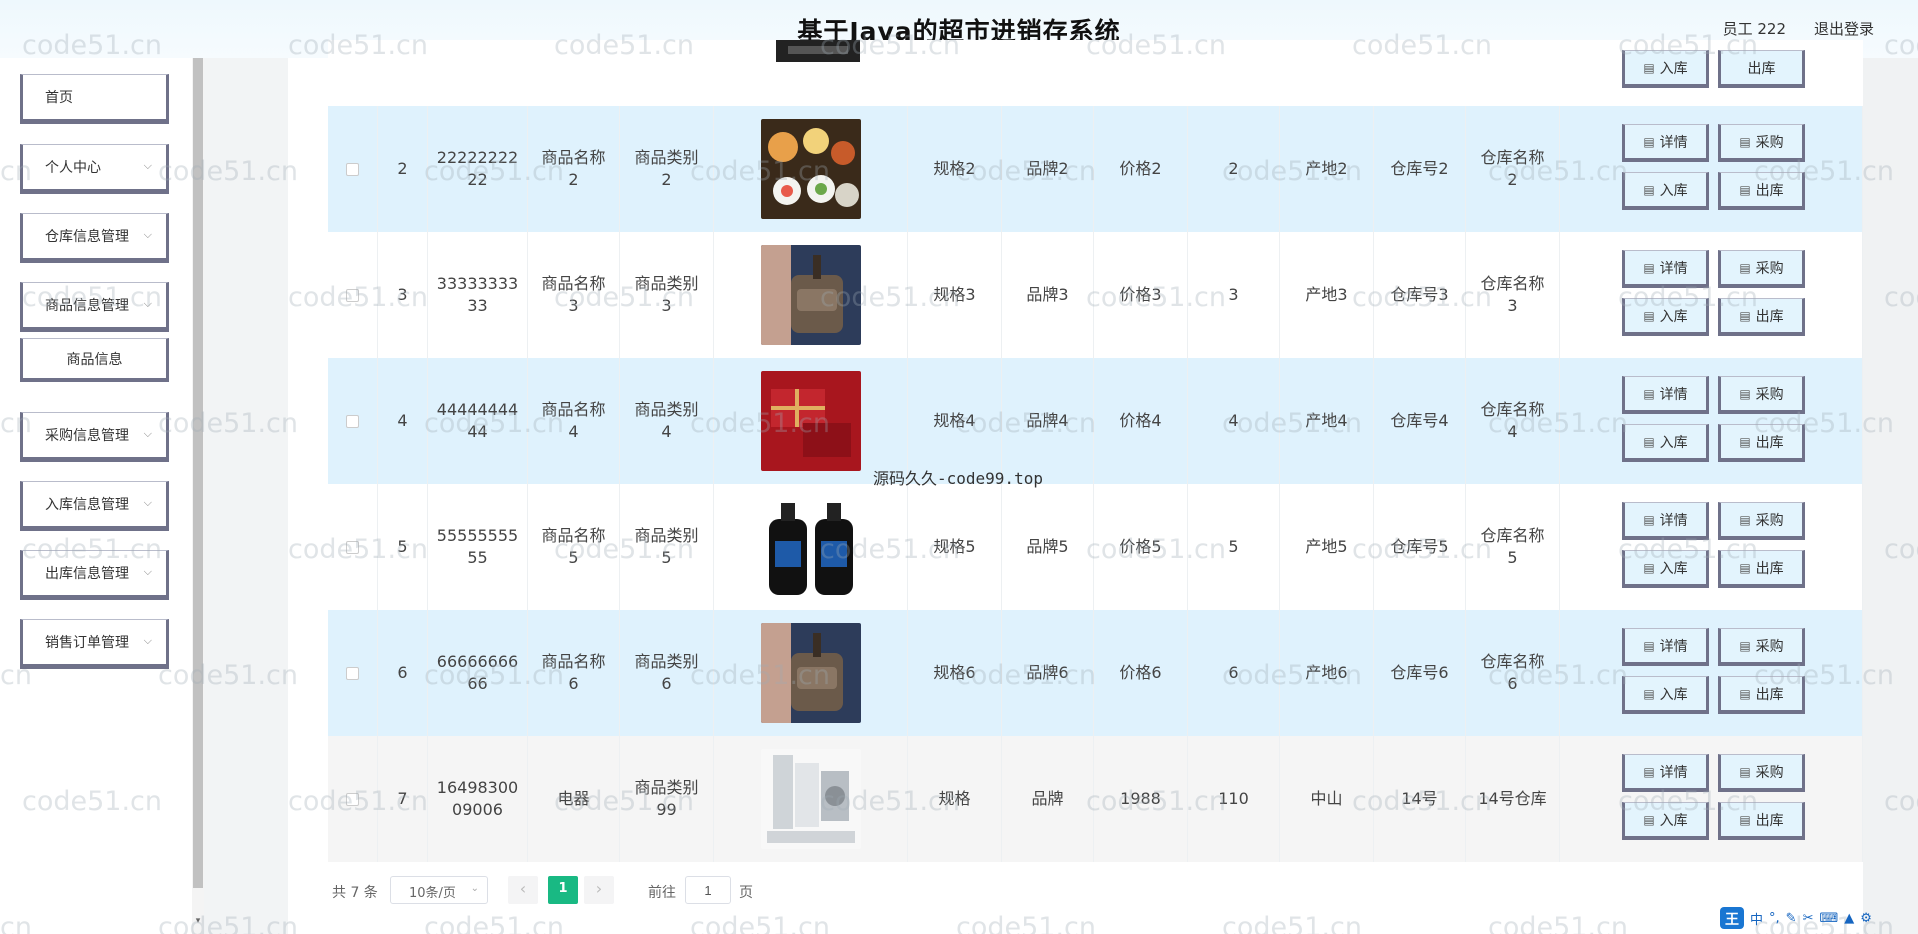 Image resolution: width=1918 pixels, height=934 pixels. Describe the element at coordinates (478, 547) in the screenshot. I see `table-cell: 55555555 55` at that location.